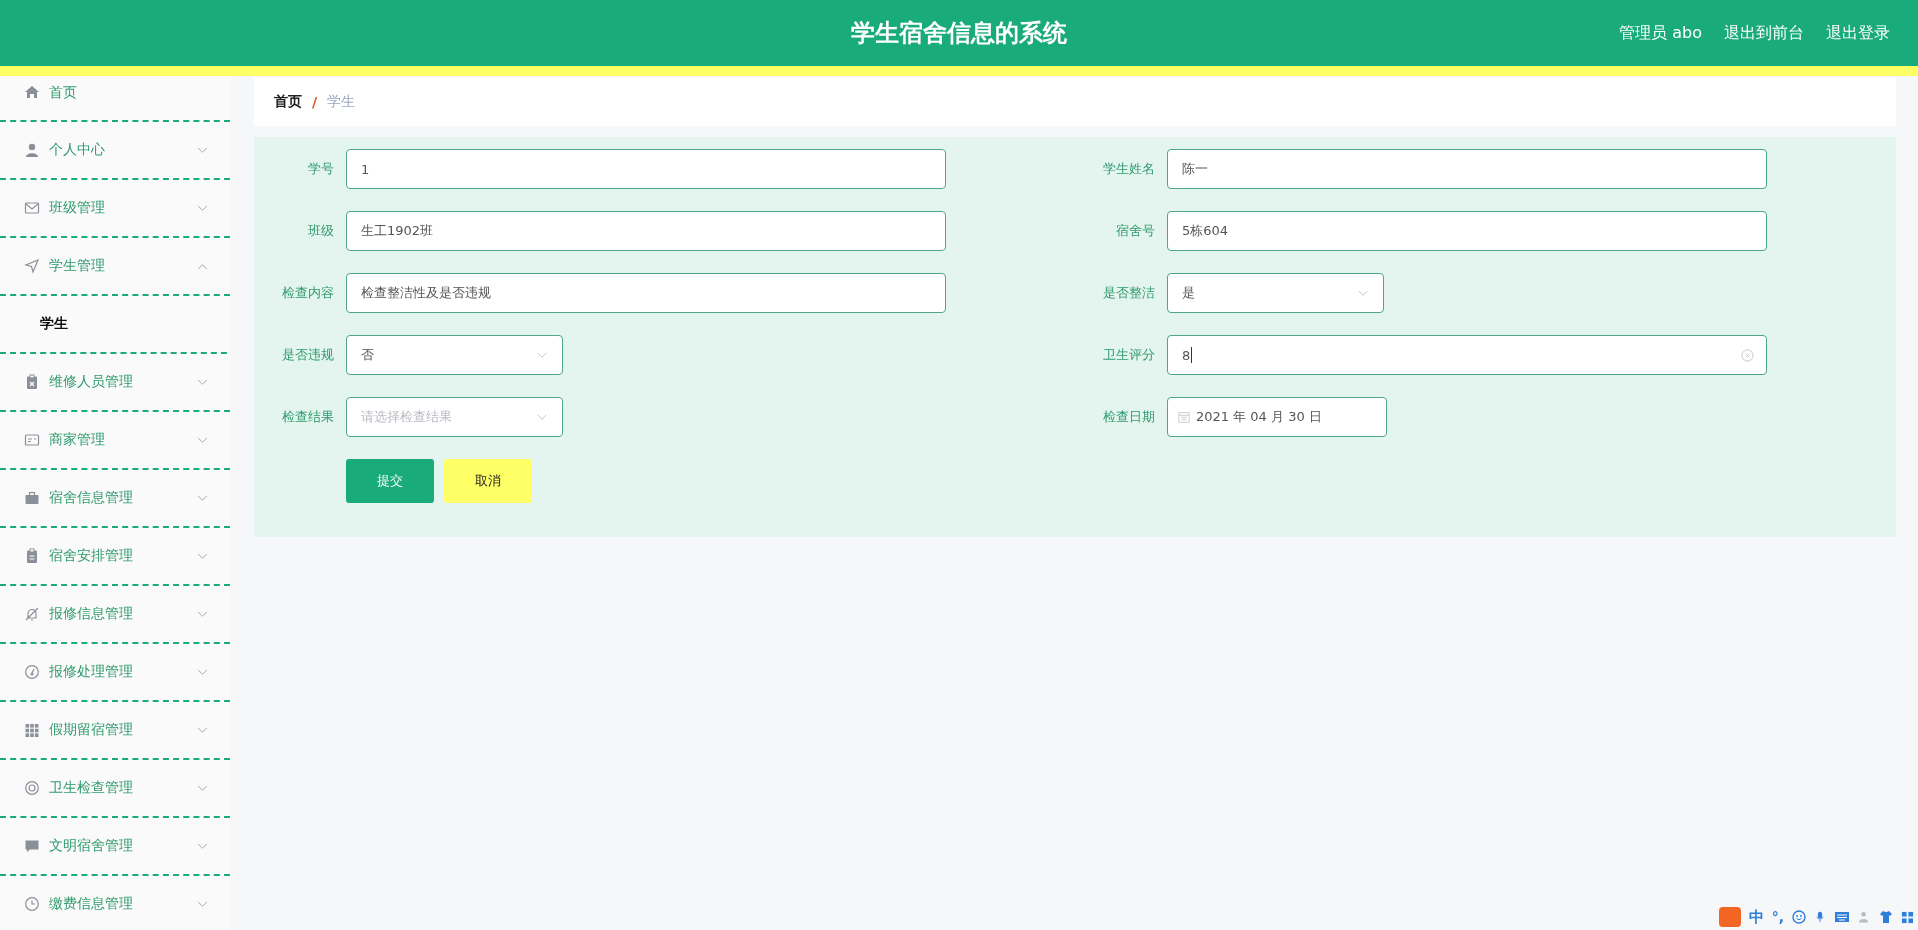 The height and width of the screenshot is (930, 1918). Describe the element at coordinates (32, 150) in the screenshot. I see `user-icon` at that location.